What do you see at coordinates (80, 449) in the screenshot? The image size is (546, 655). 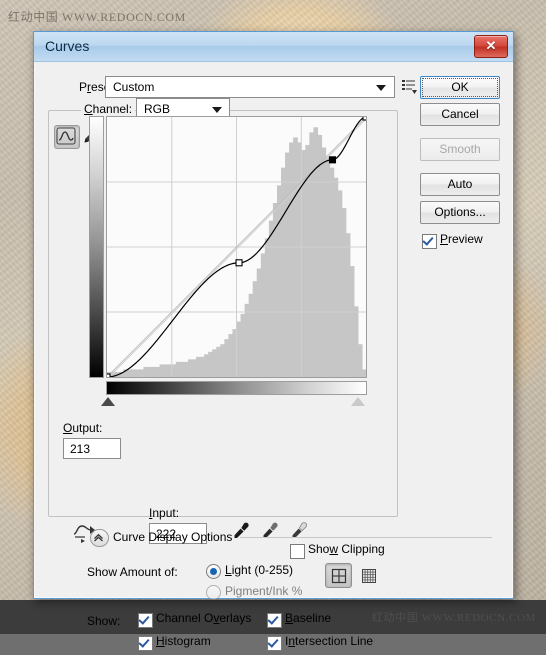 I see `output-value: 213` at bounding box center [80, 449].